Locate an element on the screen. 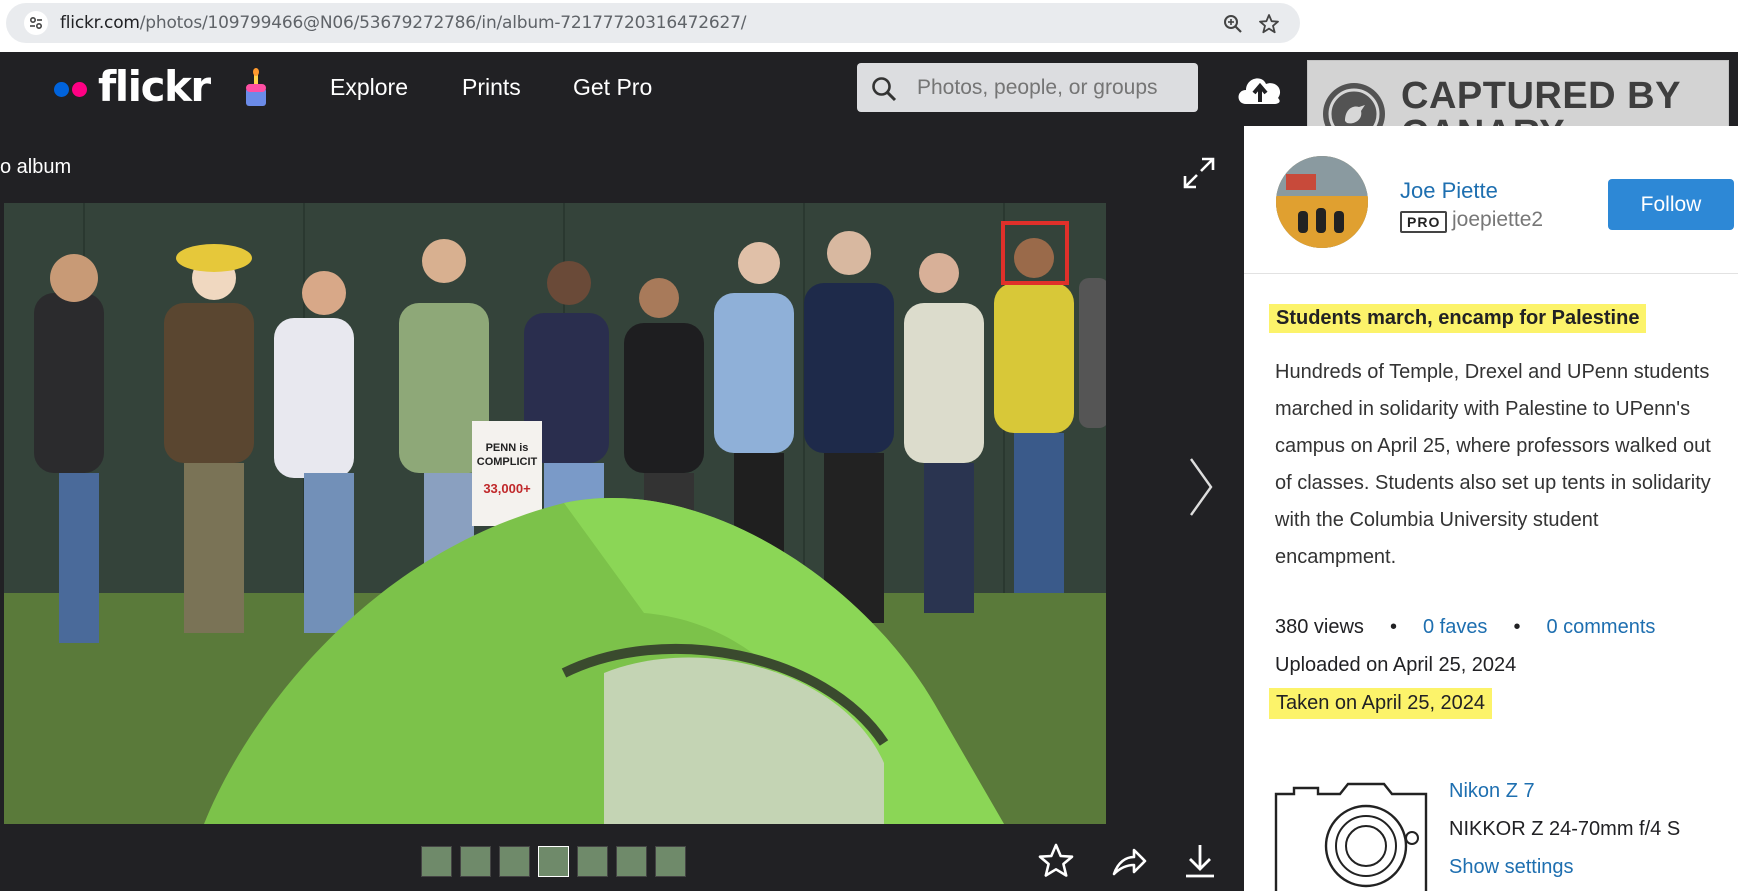  camera-icon is located at coordinates (1351, 836).